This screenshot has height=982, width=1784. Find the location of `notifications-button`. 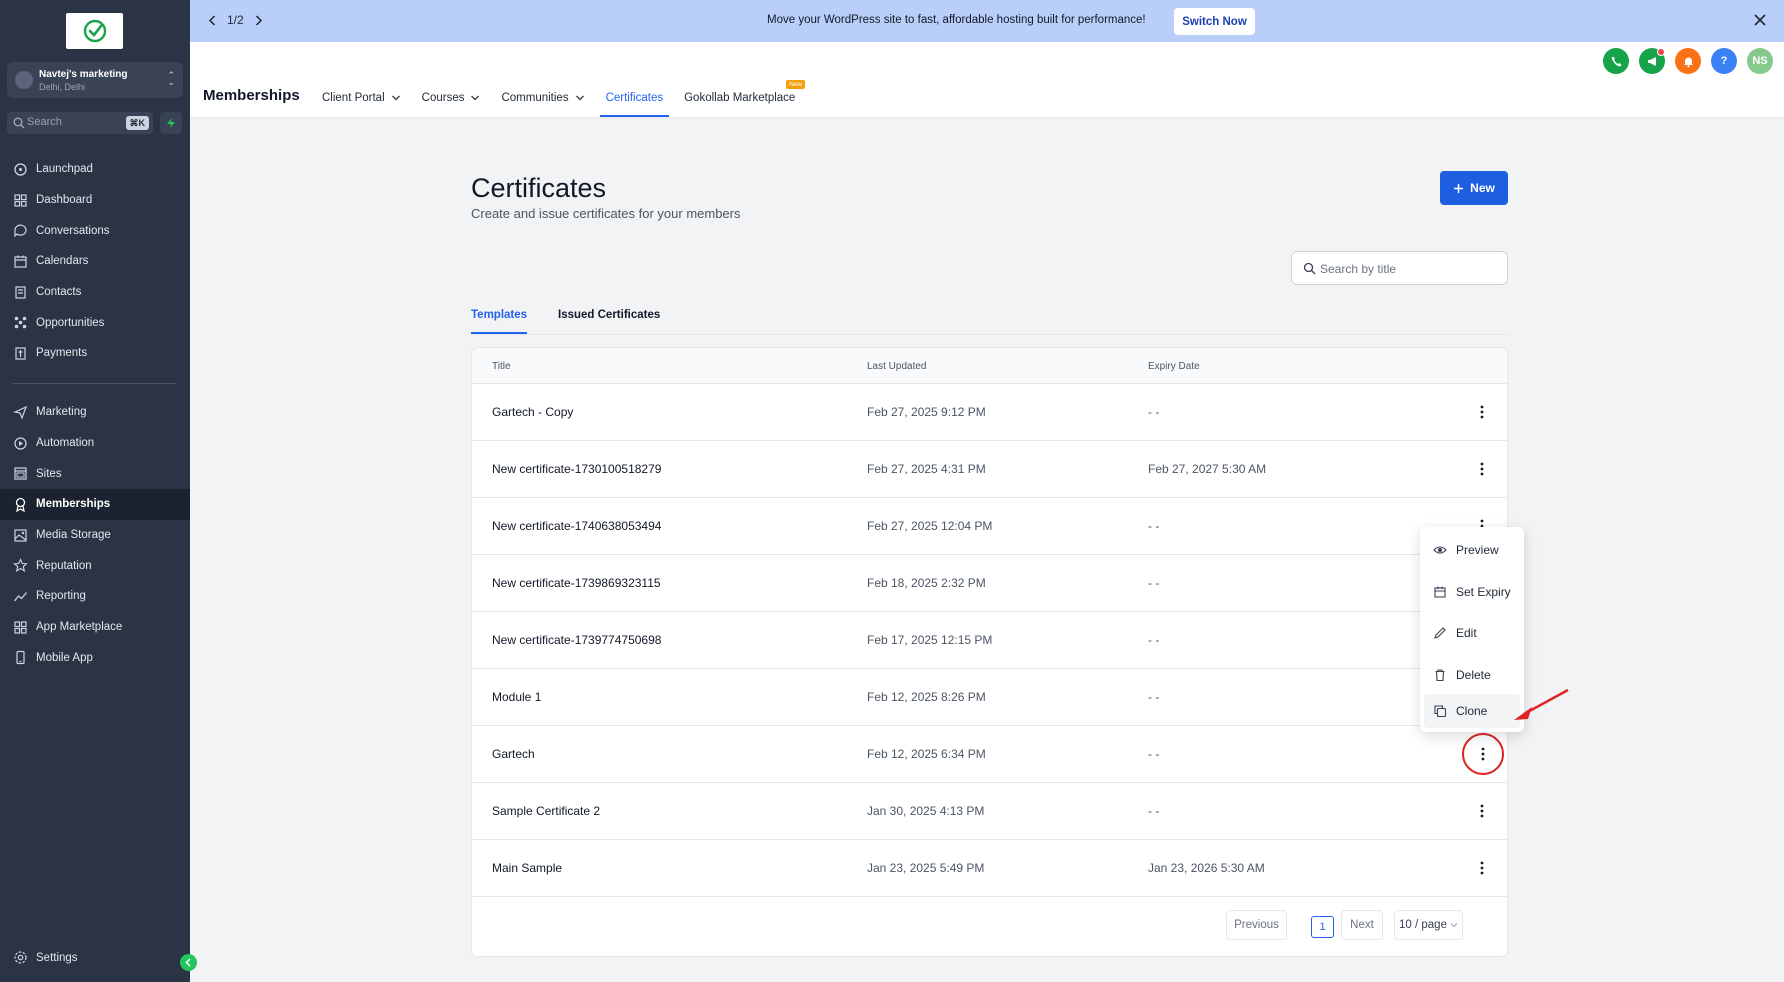

notifications-button is located at coordinates (1688, 61).